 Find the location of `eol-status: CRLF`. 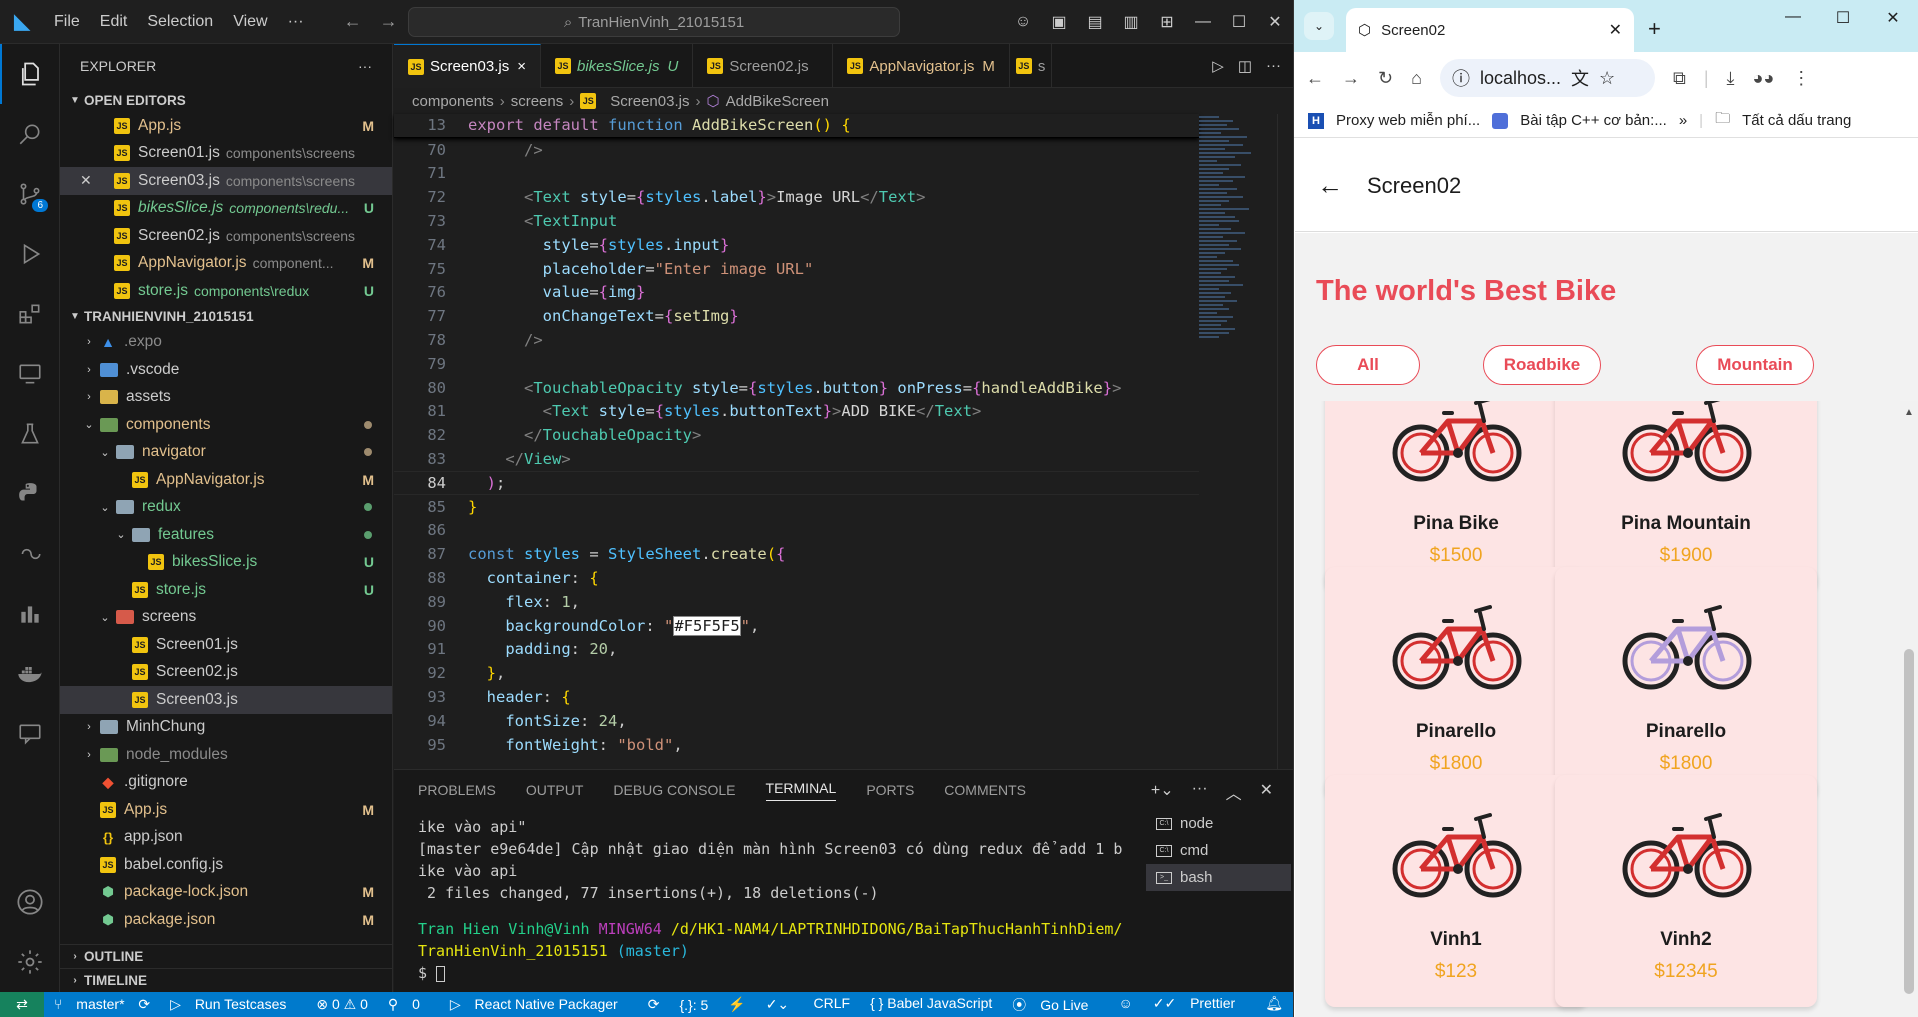

eol-status: CRLF is located at coordinates (832, 1005).